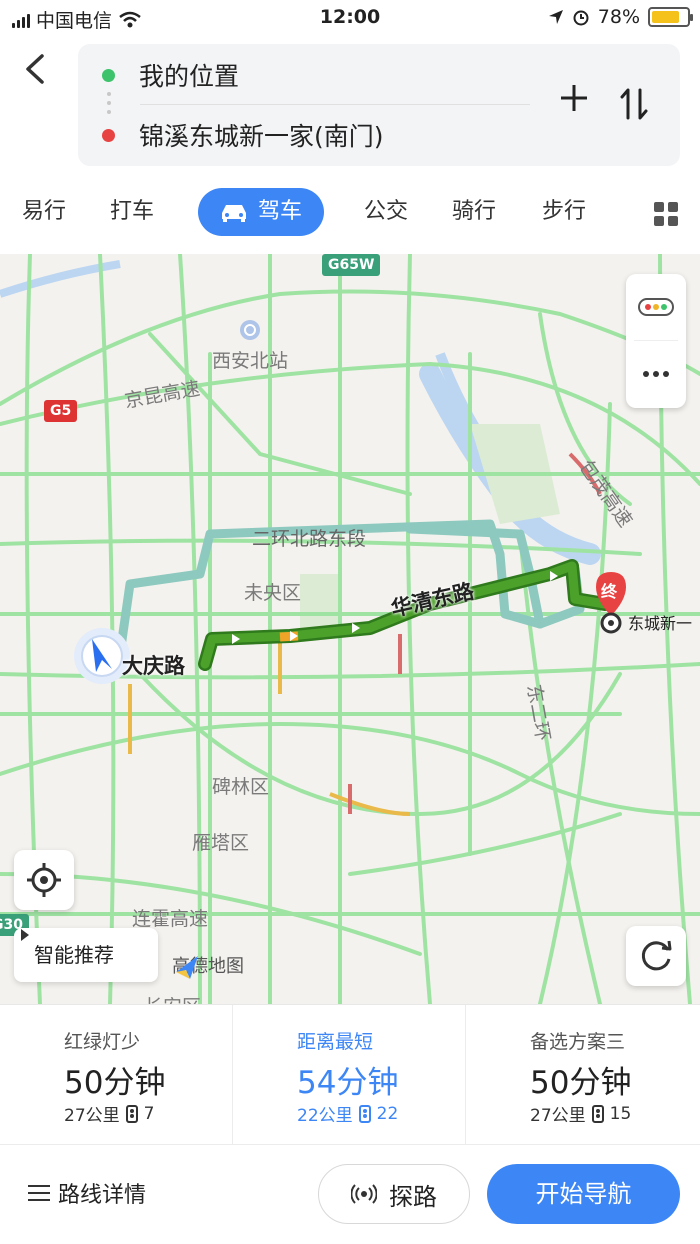 Image resolution: width=700 pixels, height=1244 pixels. I want to click on add-waypoint-button, so click(574, 100).